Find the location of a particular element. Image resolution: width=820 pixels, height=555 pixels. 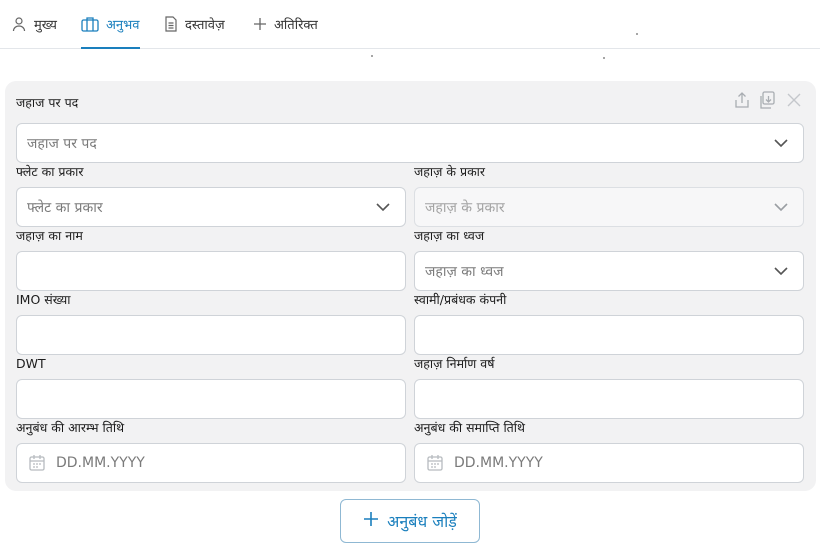

contract-start-date-input: DD.MM.YYYY is located at coordinates (211, 463).